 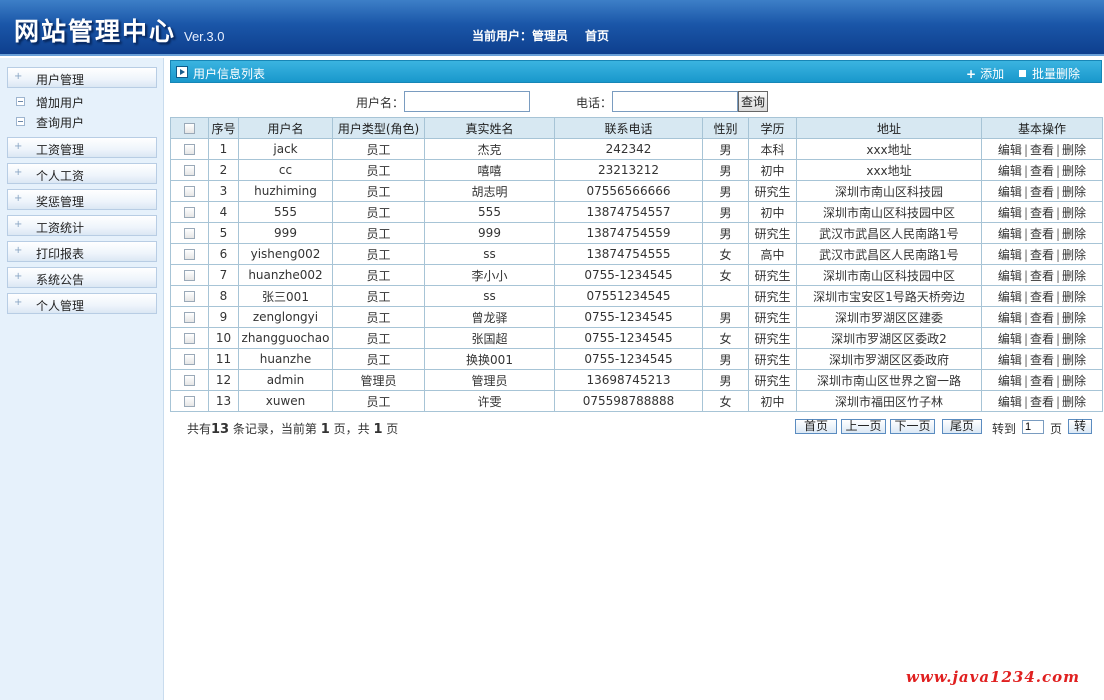 What do you see at coordinates (489, 149) in the screenshot?
I see `real-name-cell: 杰克` at bounding box center [489, 149].